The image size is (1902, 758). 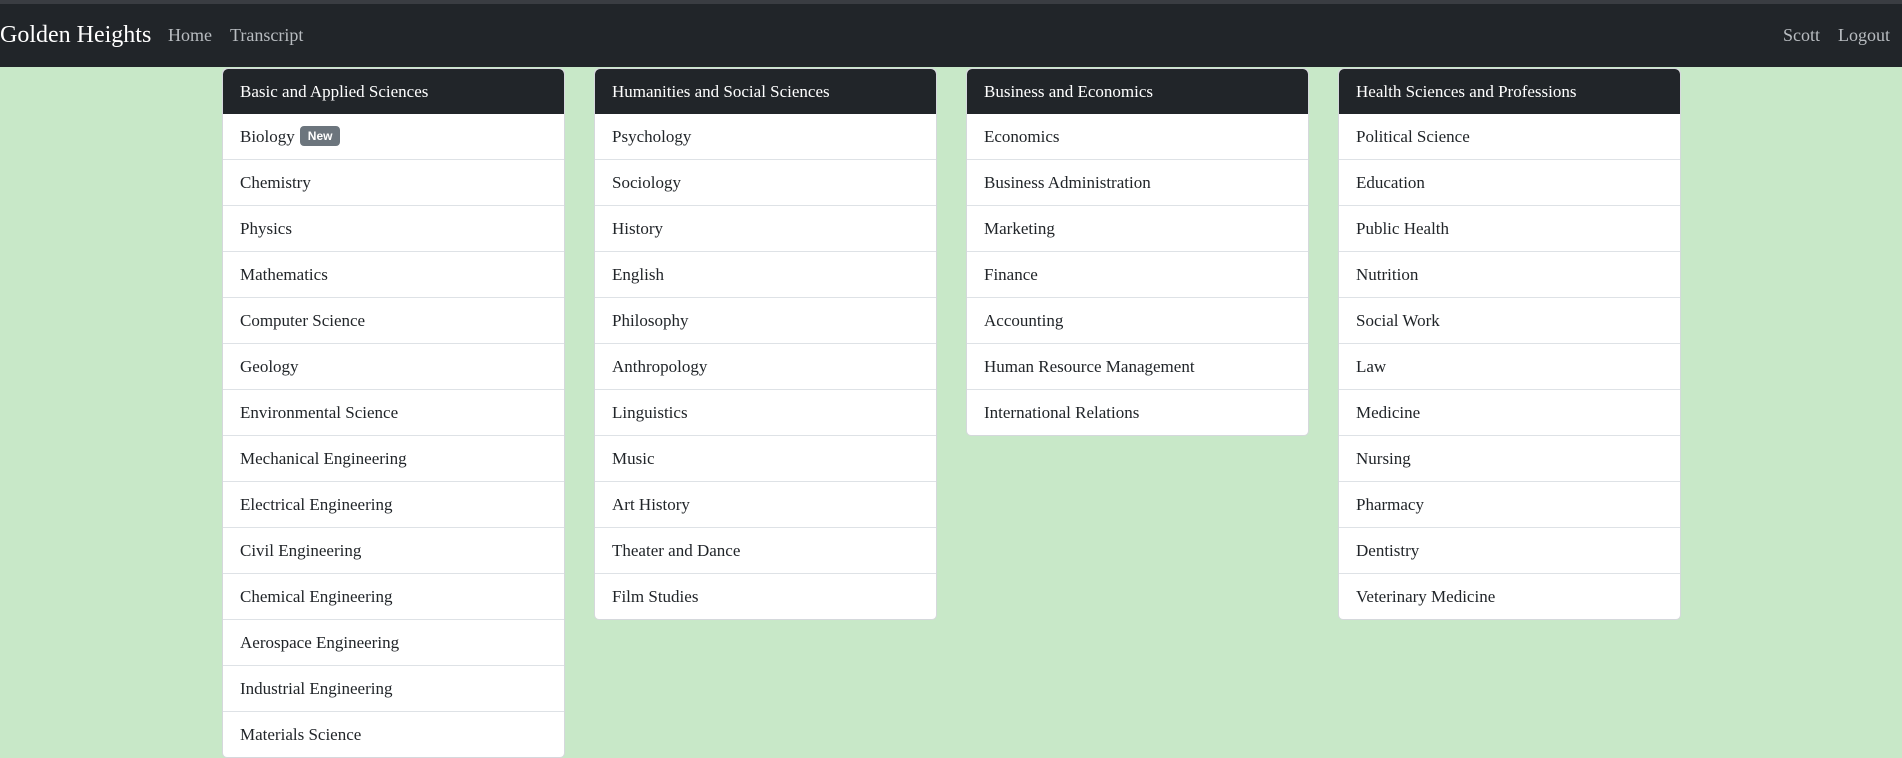 What do you see at coordinates (269, 366) in the screenshot?
I see `program-item-label: Geology` at bounding box center [269, 366].